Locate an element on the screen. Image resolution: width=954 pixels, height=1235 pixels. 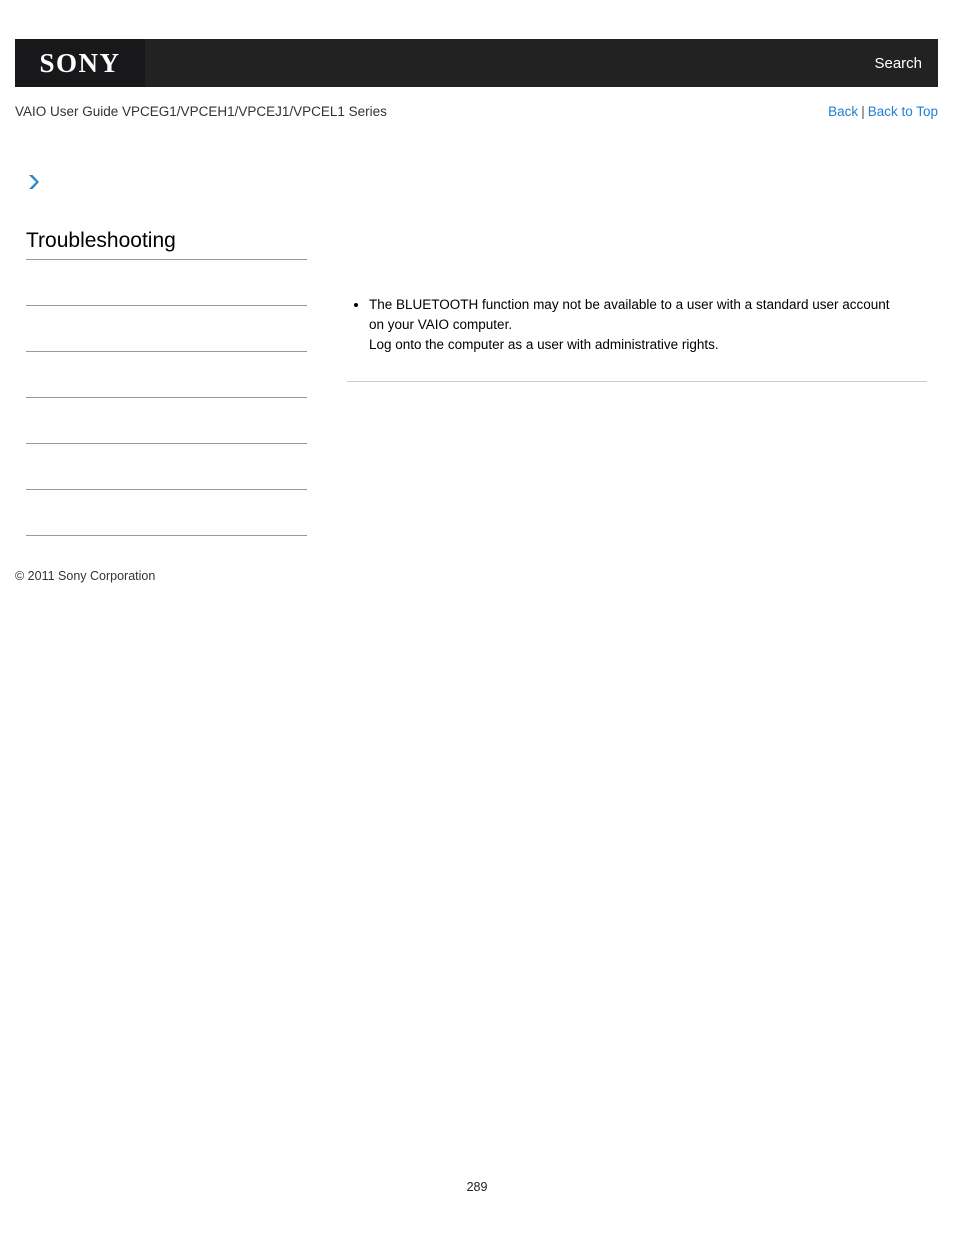
copyright-text: © 2011 Sony Corporation is located at coordinates (85, 576).